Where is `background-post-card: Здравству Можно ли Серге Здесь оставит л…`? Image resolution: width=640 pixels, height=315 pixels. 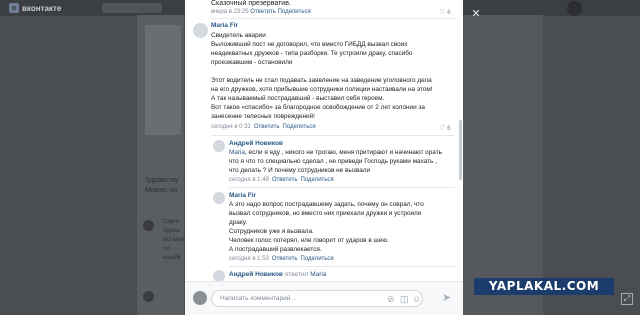
background-post-card: Здравству Можно ли Серге Здесь оставит л… is located at coordinates (161, 165).